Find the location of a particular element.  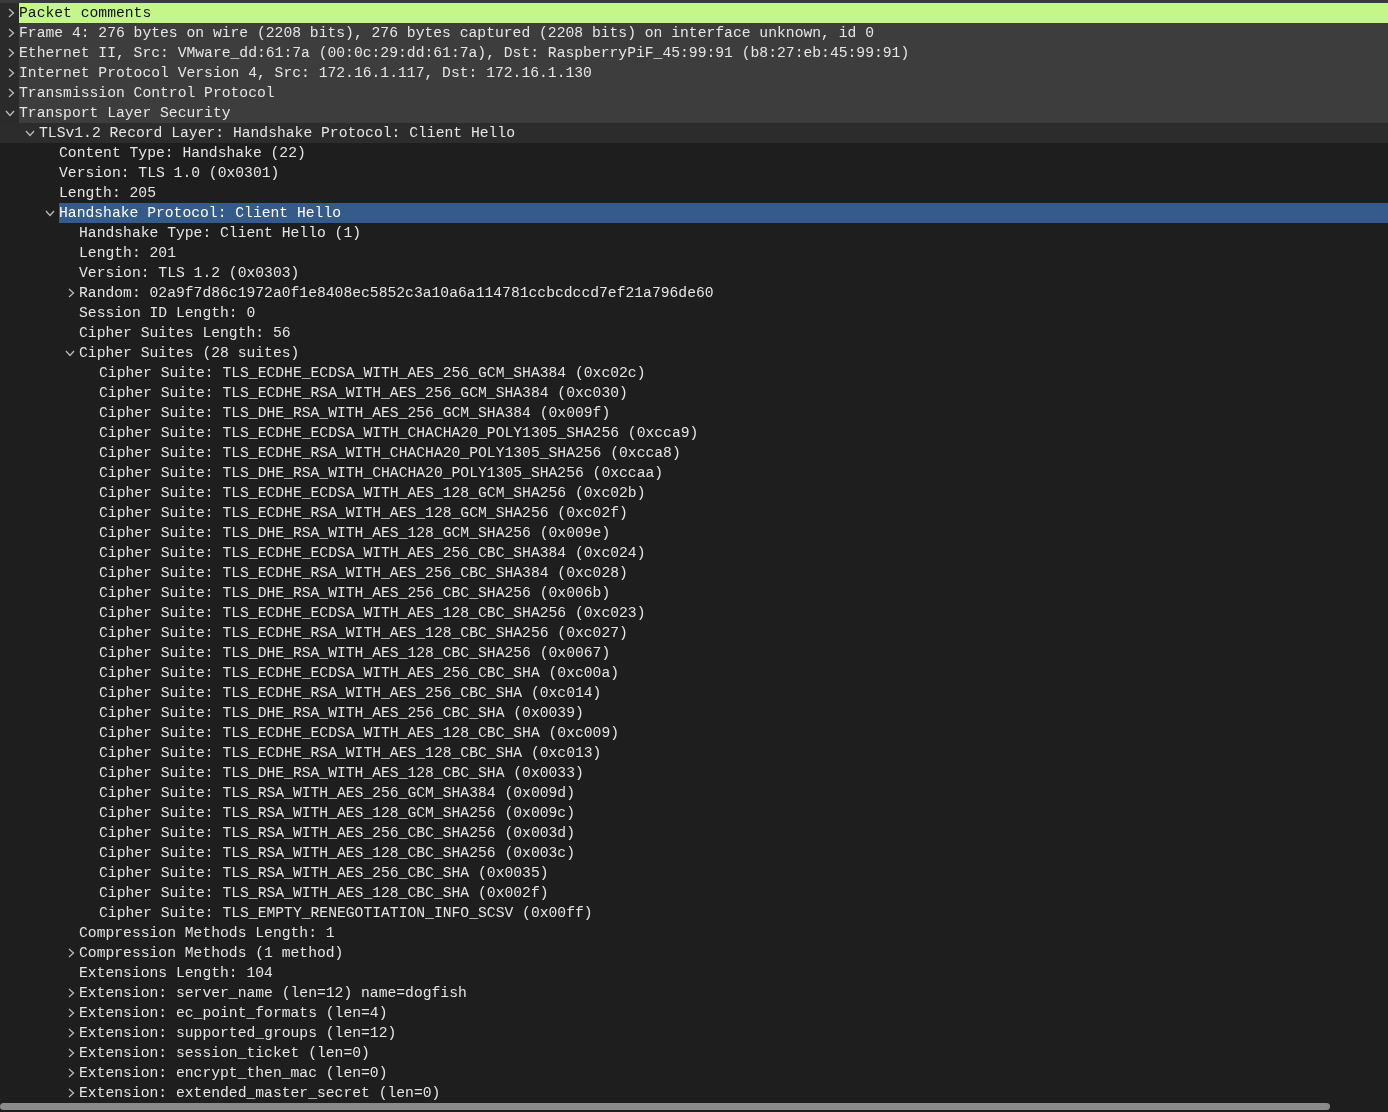

tree-item: Random: 02a9f7d86c1972a0f1e8408ec5852c3a10a6a114781ccbcdccd7ef21a796de60 is located at coordinates (733, 293).